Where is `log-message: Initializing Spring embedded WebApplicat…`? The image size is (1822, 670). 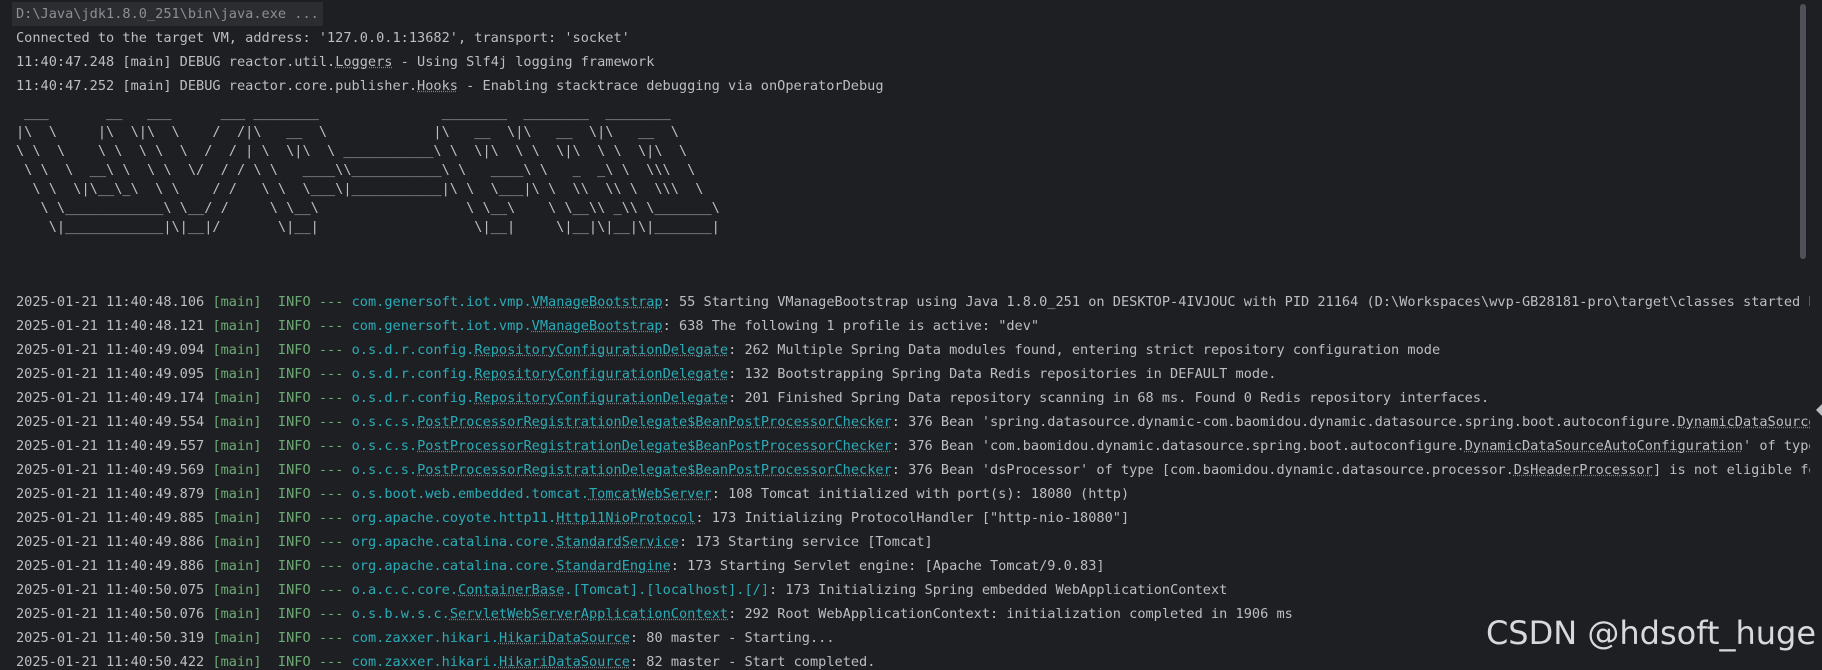 log-message: Initializing Spring embedded WebApplicat… is located at coordinates (1018, 590).